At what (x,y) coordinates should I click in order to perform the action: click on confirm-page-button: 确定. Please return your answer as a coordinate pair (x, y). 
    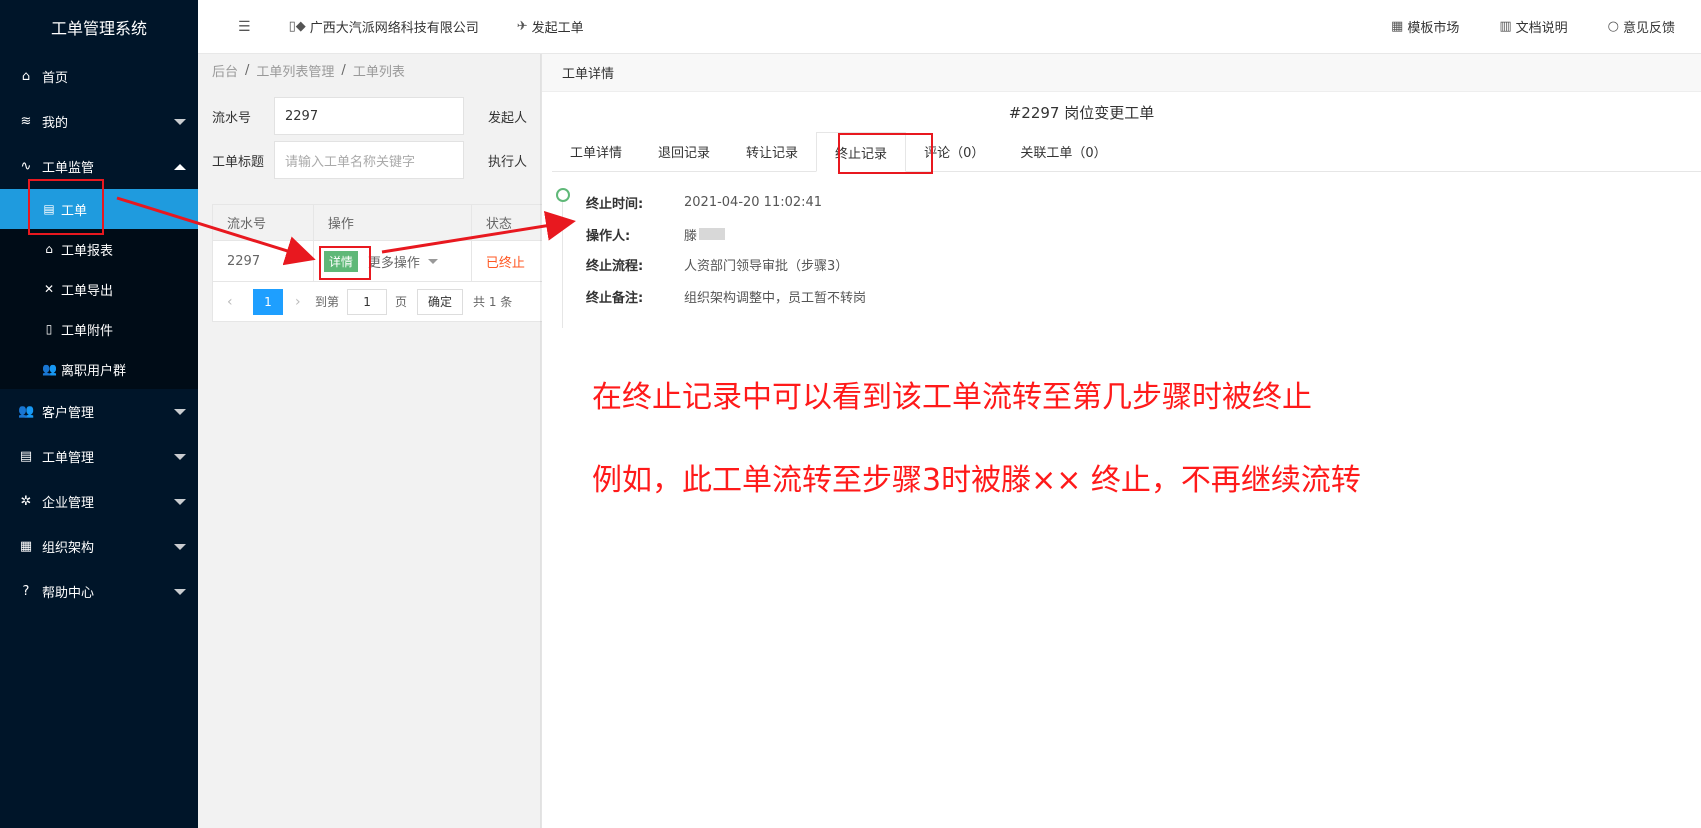
    Looking at the image, I should click on (440, 301).